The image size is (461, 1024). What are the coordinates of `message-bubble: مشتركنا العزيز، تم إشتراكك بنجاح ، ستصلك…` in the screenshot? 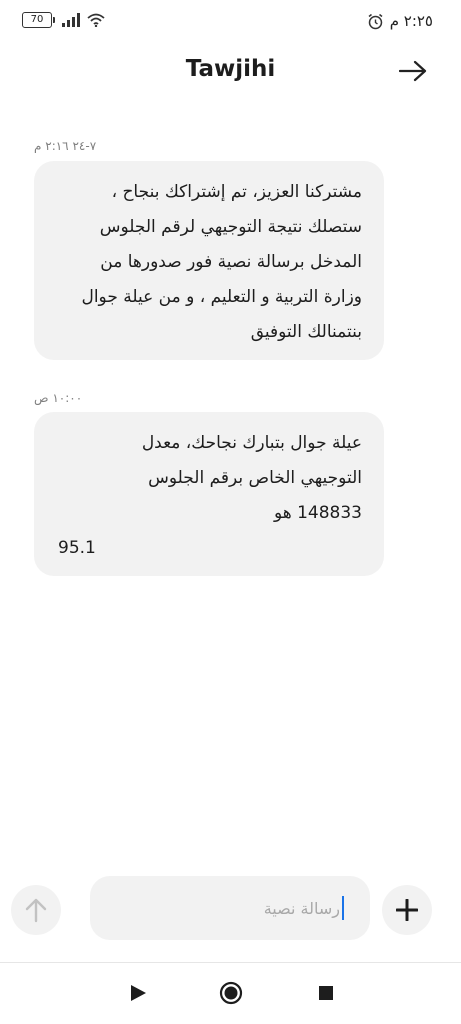 It's located at (209, 260).